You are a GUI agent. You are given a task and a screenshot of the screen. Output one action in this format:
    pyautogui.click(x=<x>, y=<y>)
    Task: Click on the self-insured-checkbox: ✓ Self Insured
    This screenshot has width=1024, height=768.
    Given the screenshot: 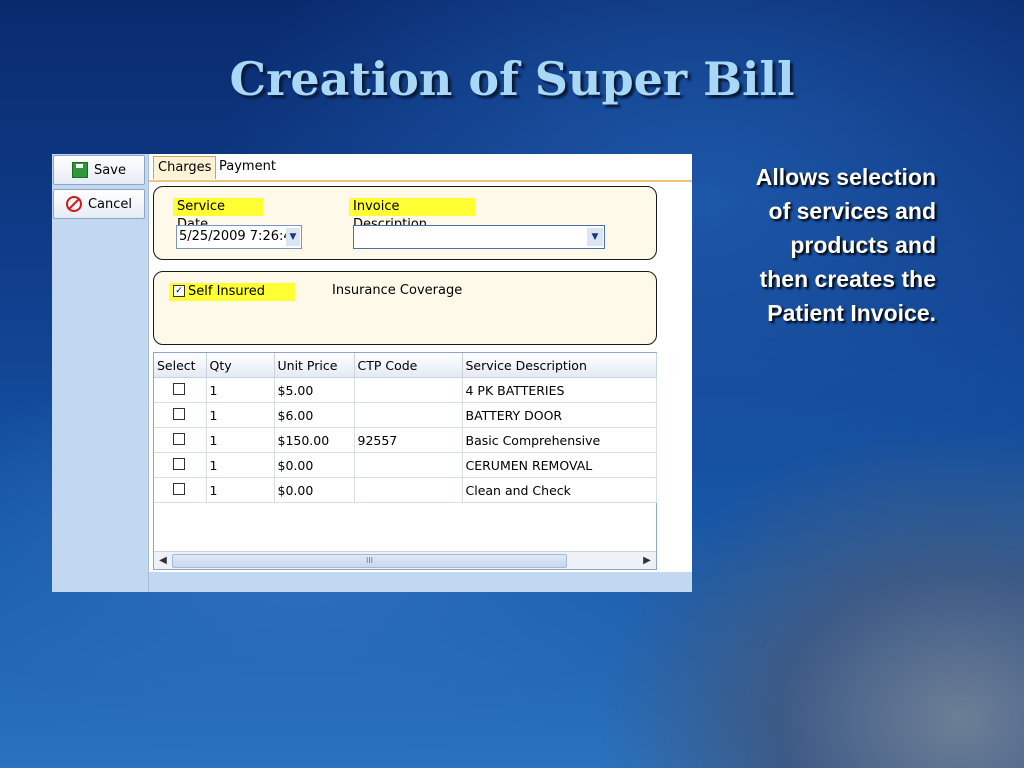 What is the action you would take?
    pyautogui.click(x=232, y=292)
    